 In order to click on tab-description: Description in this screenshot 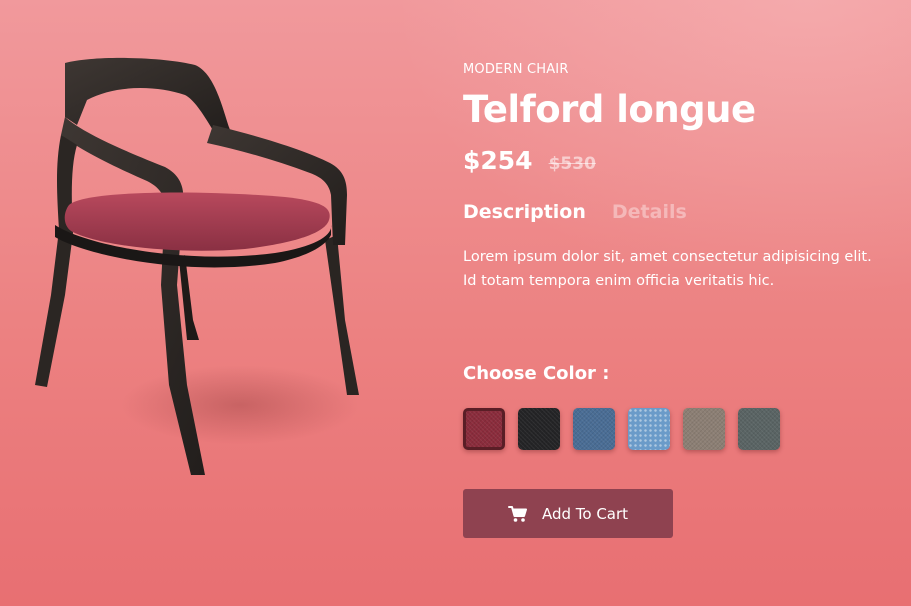, I will do `click(524, 212)`.